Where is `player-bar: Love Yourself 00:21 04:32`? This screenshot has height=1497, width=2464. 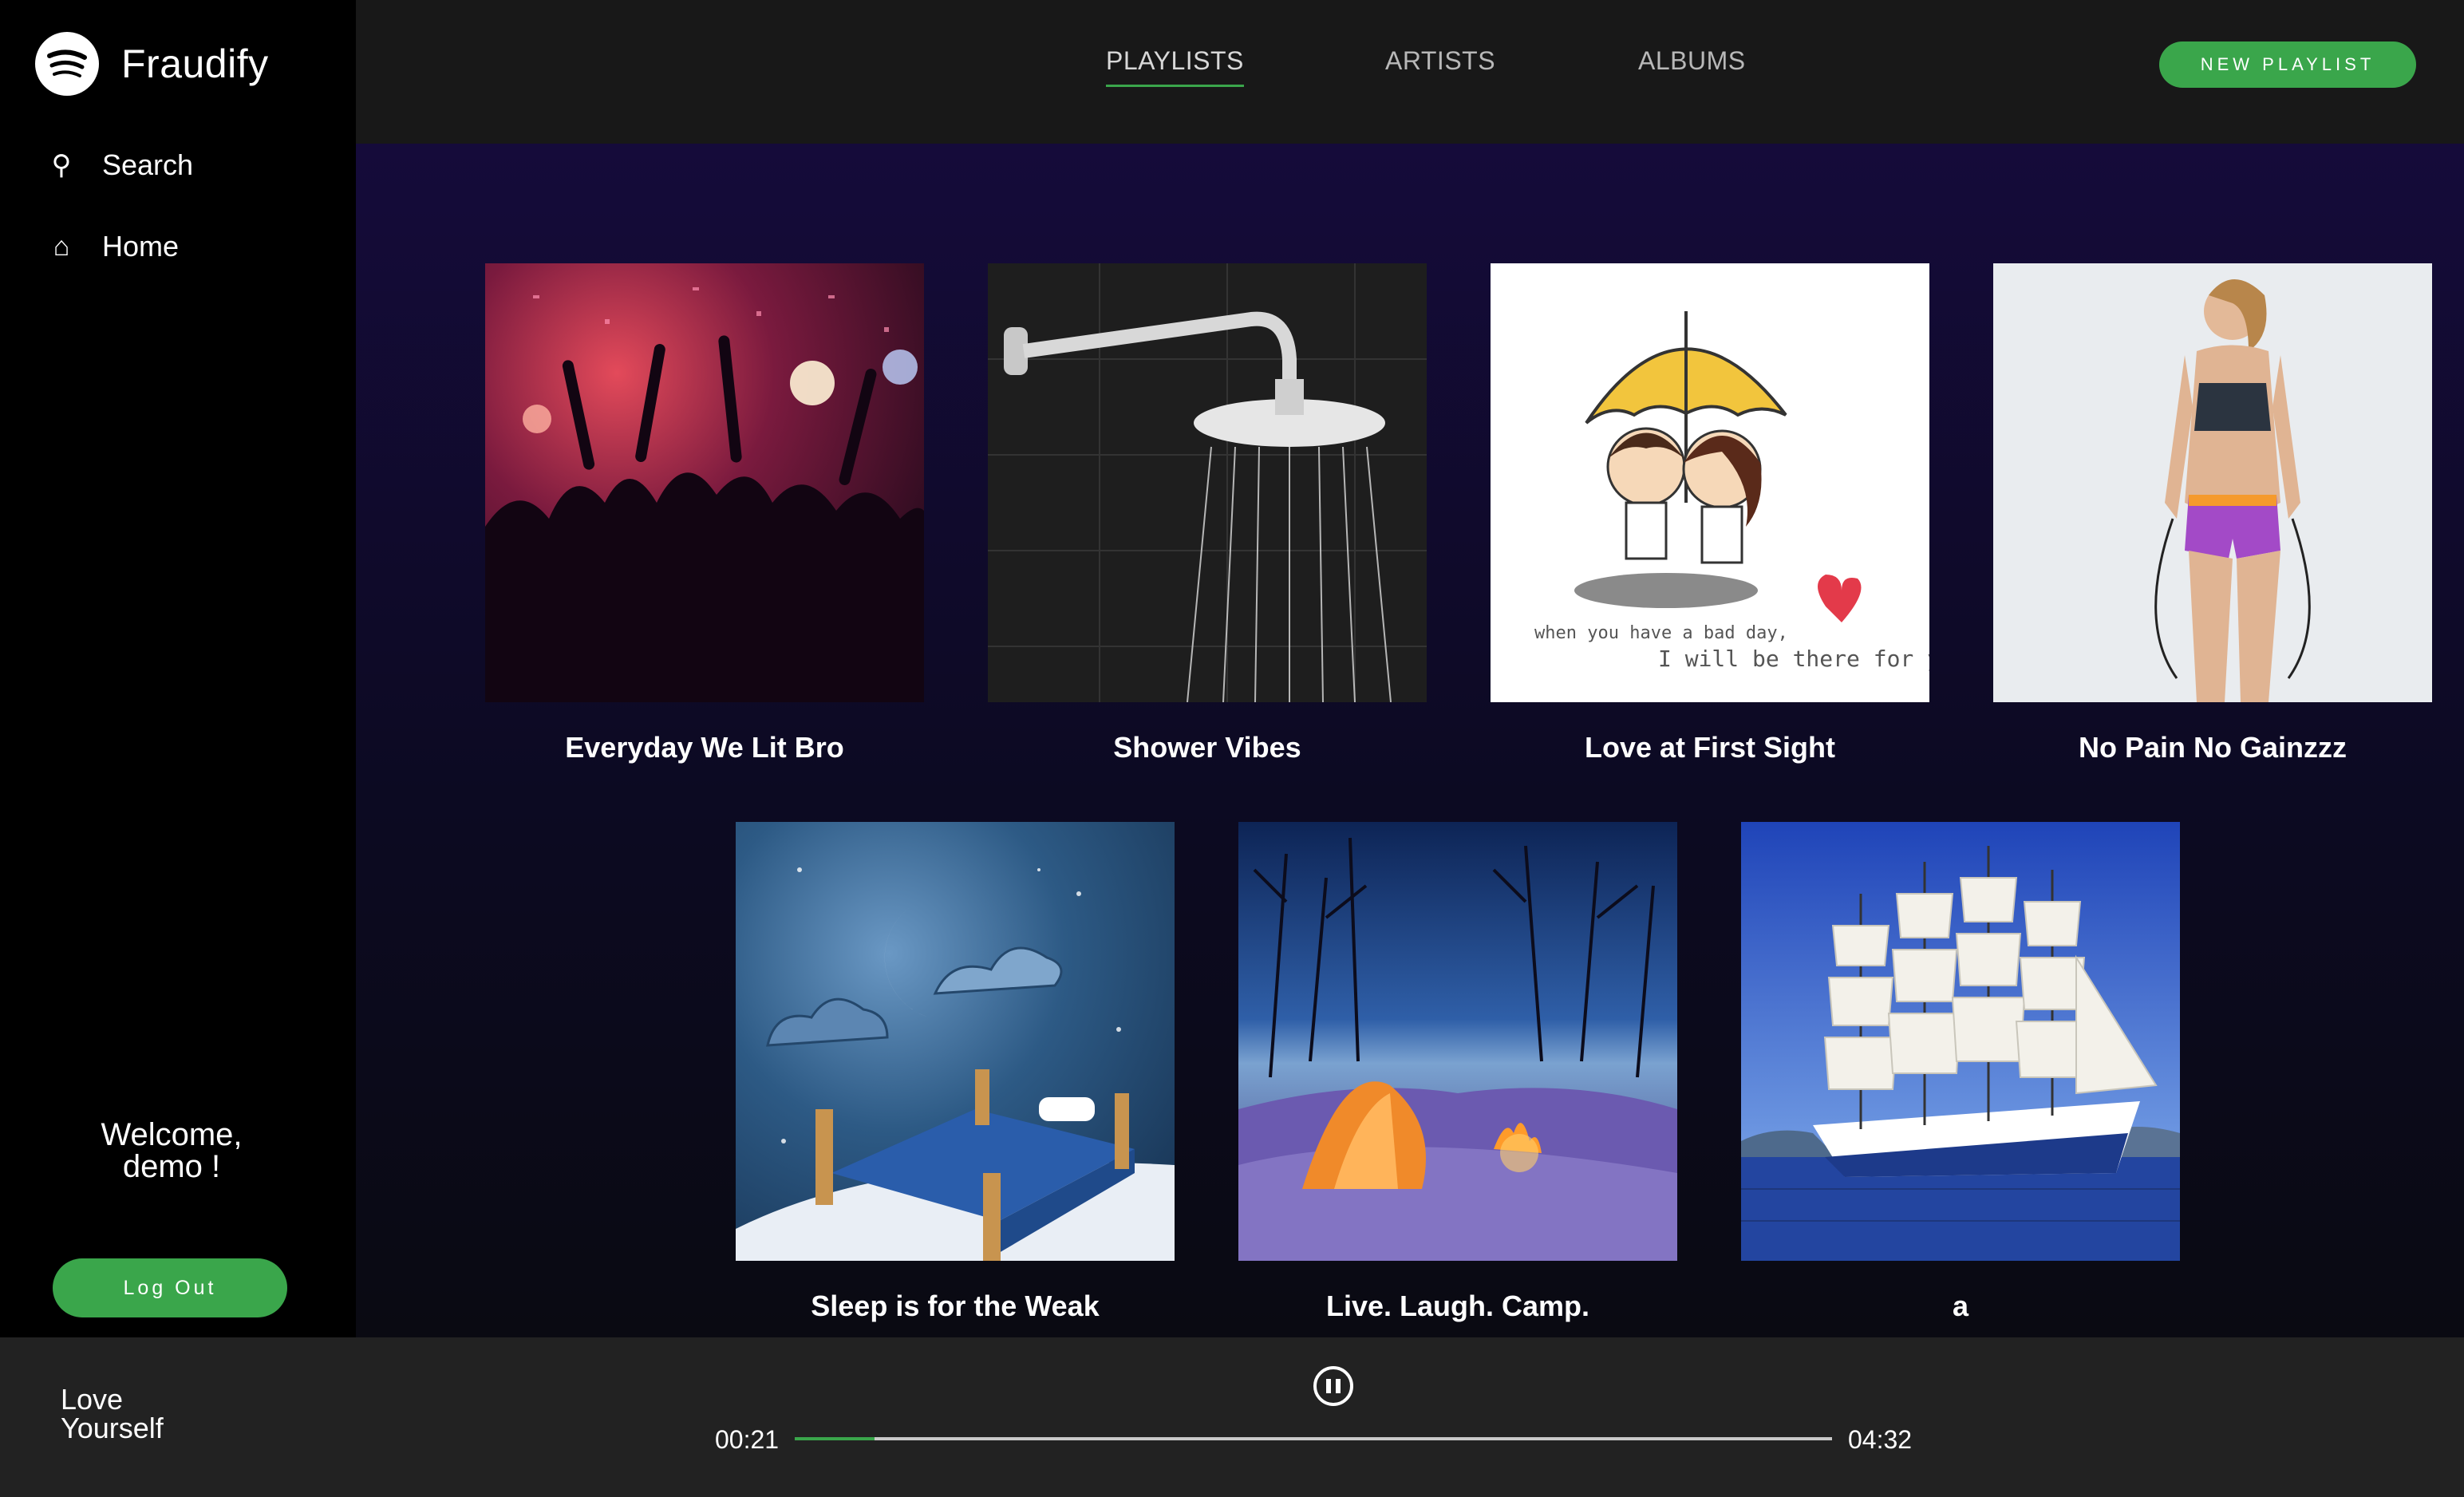
player-bar: Love Yourself 00:21 04:32 is located at coordinates (1232, 1417).